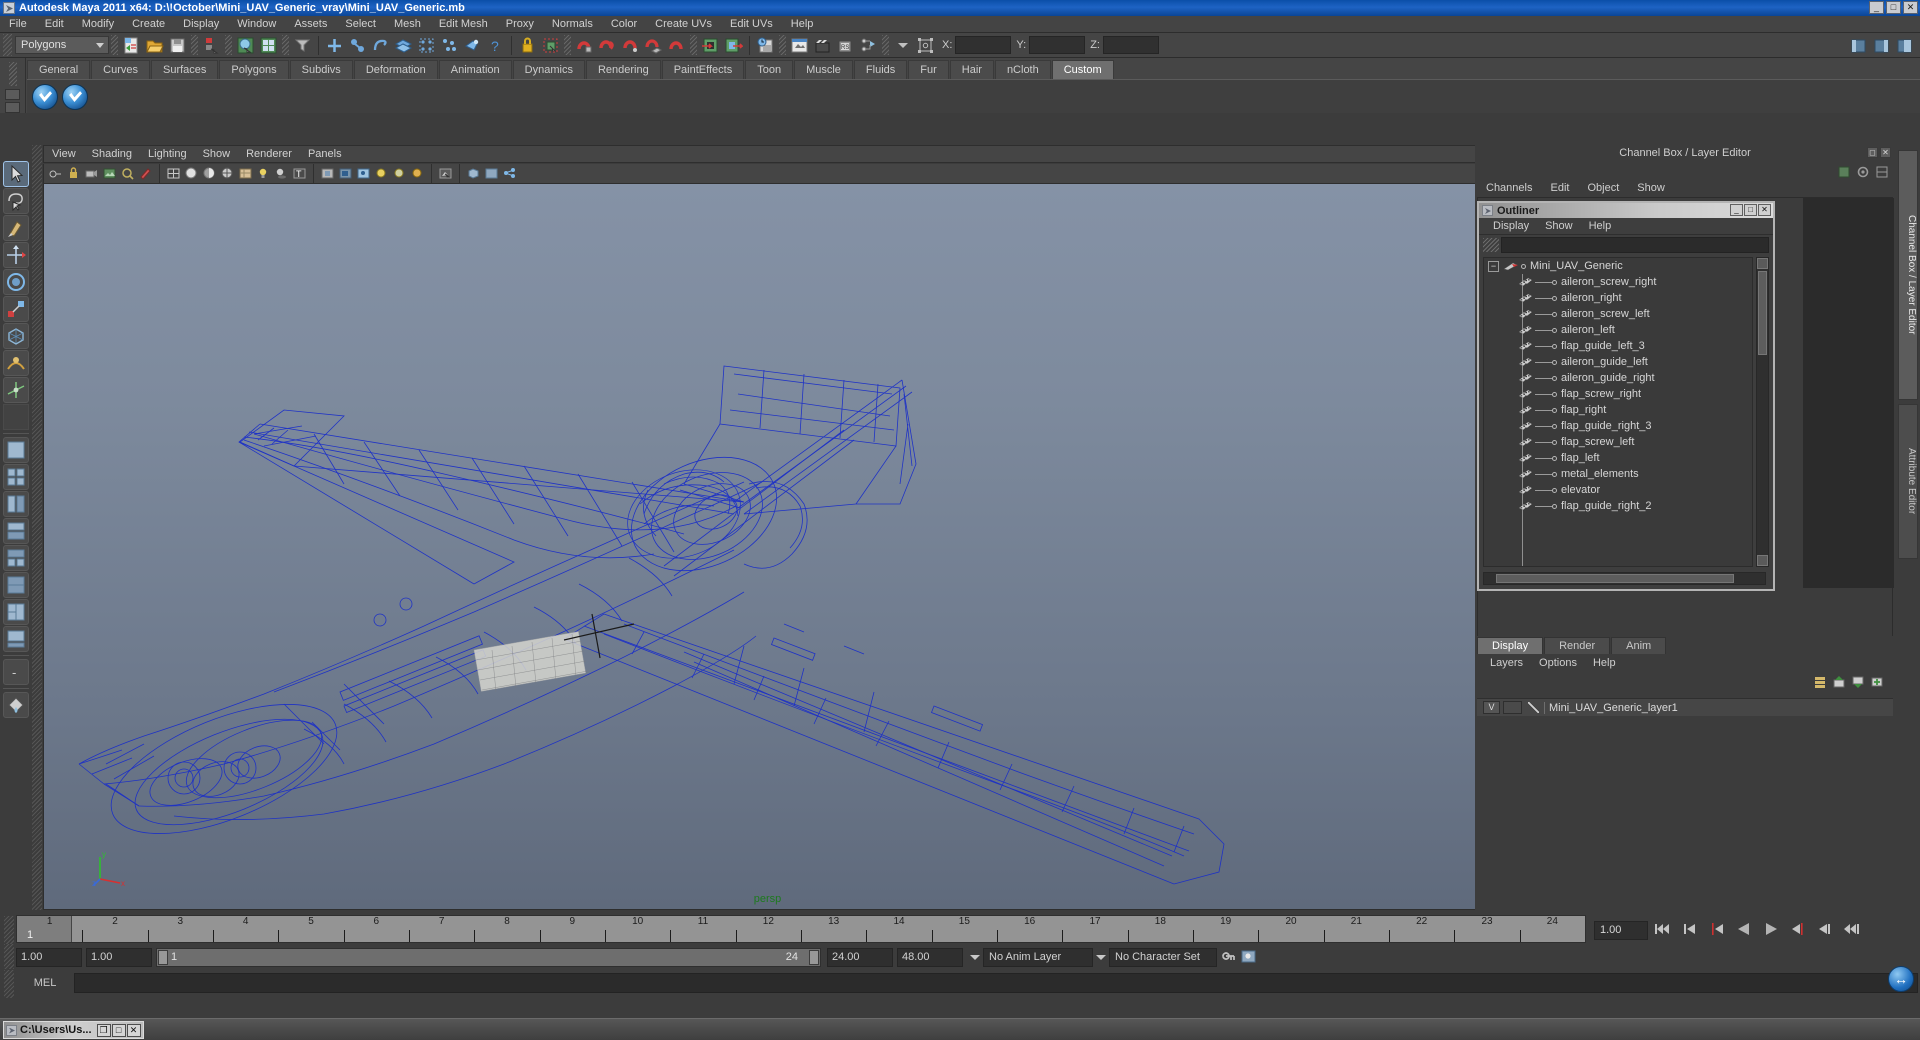 The width and height of the screenshot is (1920, 1040). Describe the element at coordinates (399, 173) in the screenshot. I see `gamma-icon` at that location.